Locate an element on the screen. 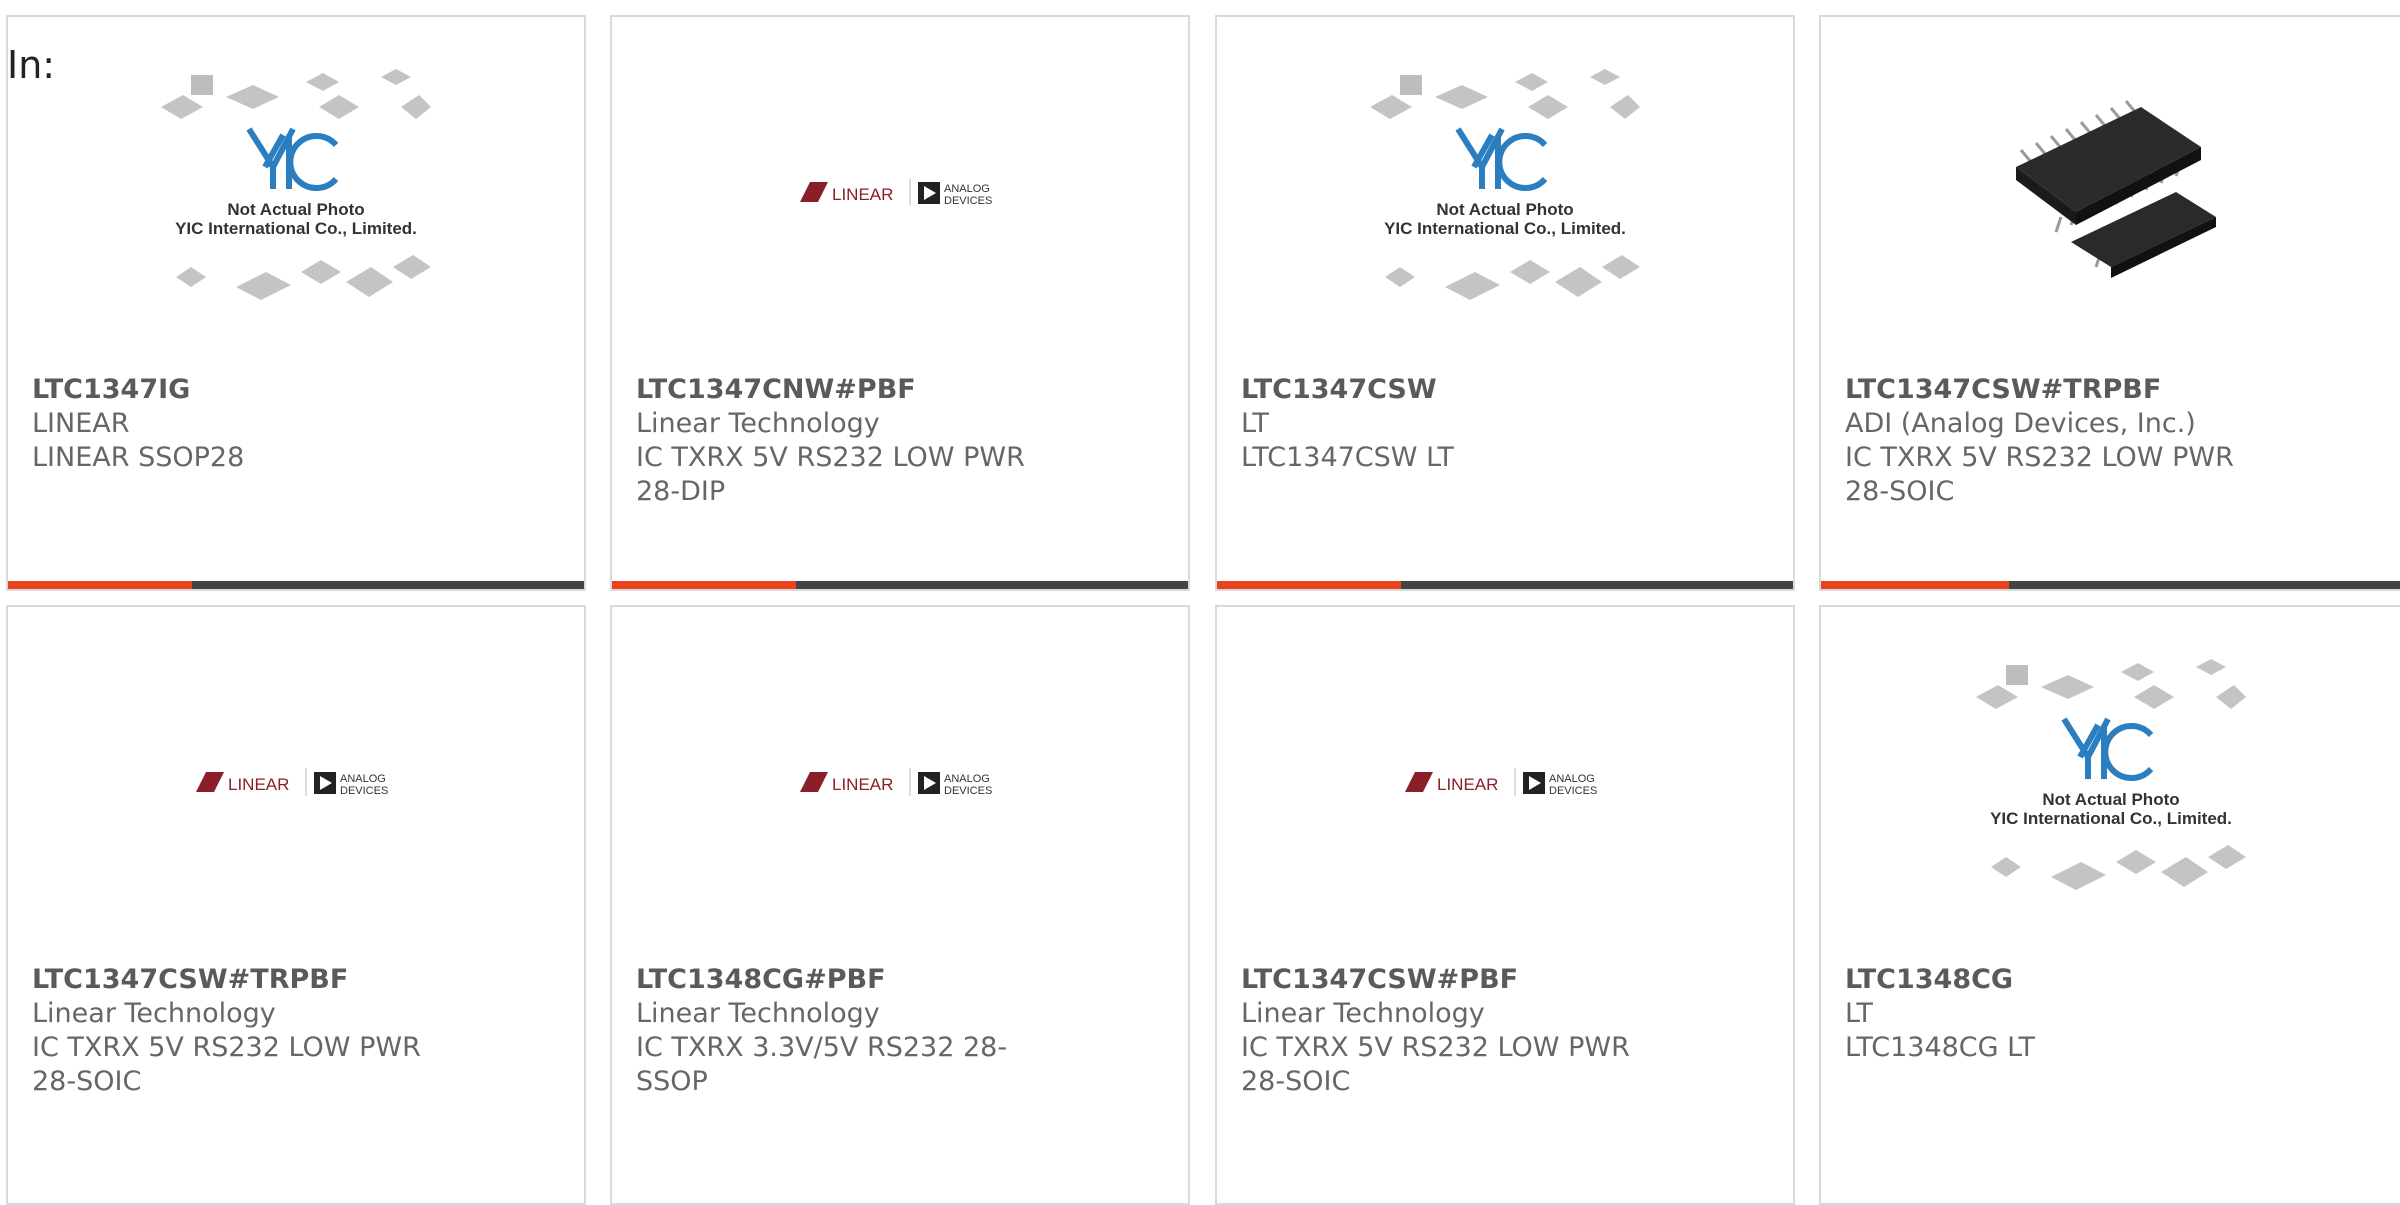  soic-chip-photo is located at coordinates (2116, 189).